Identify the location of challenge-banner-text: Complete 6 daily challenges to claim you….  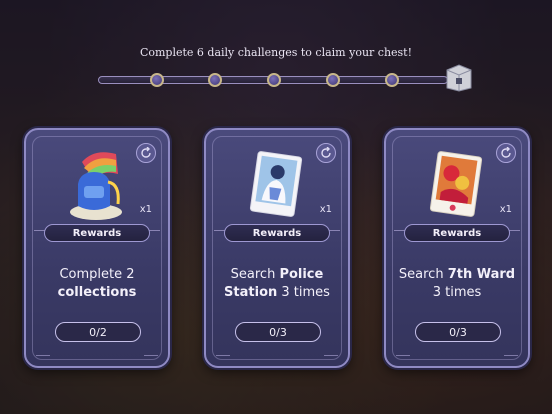
(276, 52).